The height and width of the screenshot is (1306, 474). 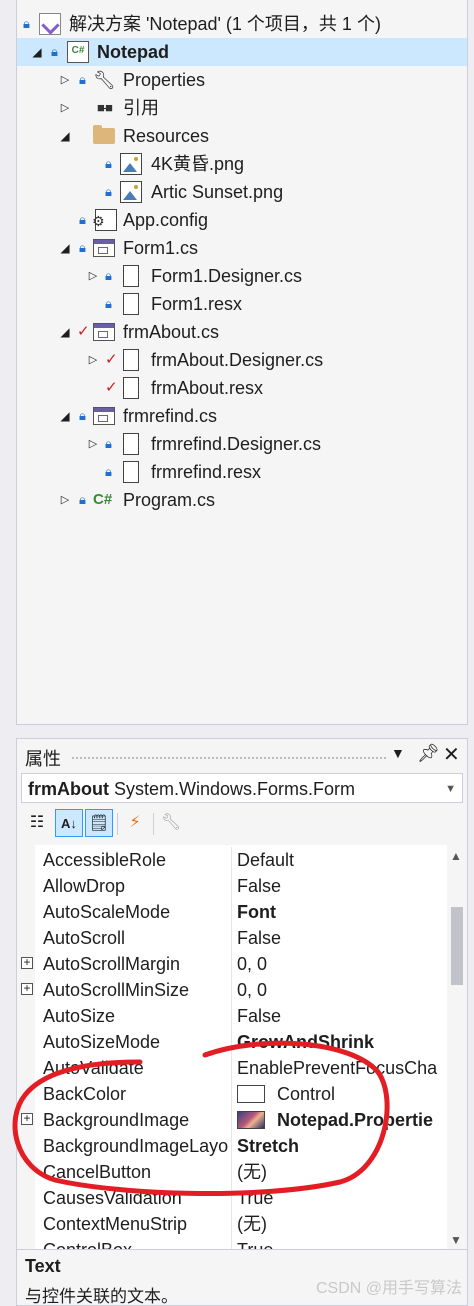 What do you see at coordinates (242, 360) in the screenshot?
I see `tree-item-file: ▷ ✓ frmAbout.Designer.cs` at bounding box center [242, 360].